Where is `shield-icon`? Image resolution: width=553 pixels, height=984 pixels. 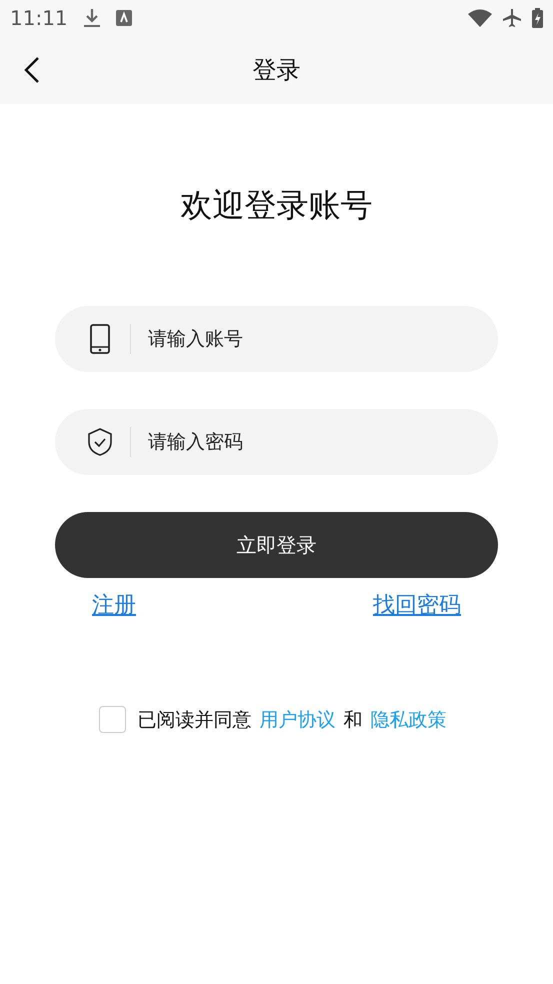
shield-icon is located at coordinates (100, 442).